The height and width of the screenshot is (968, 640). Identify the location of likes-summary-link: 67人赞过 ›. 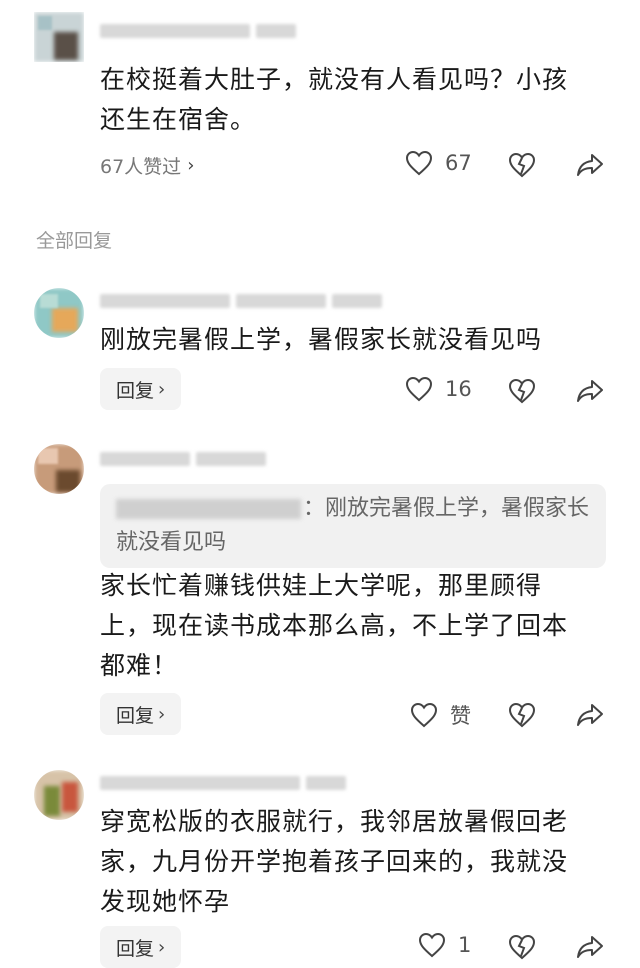
(147, 165).